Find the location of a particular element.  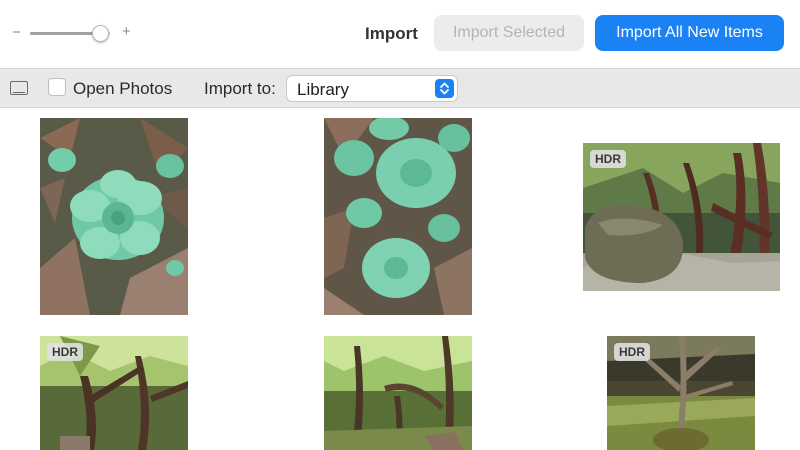

import-destination-select: Library is located at coordinates (372, 88).